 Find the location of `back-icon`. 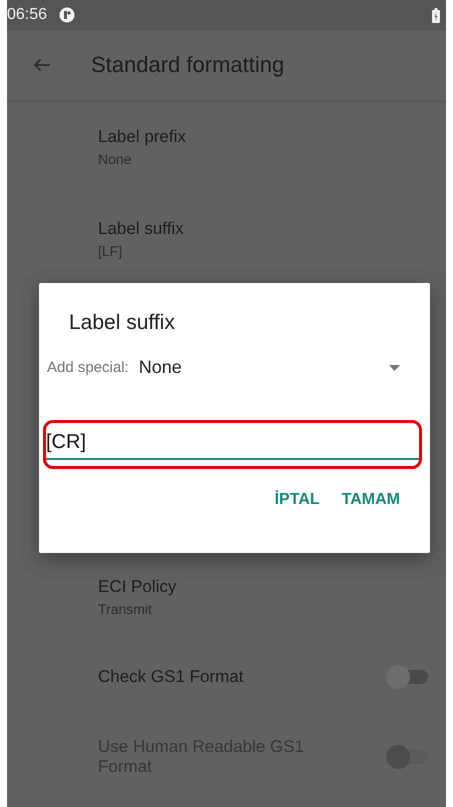

back-icon is located at coordinates (42, 65).